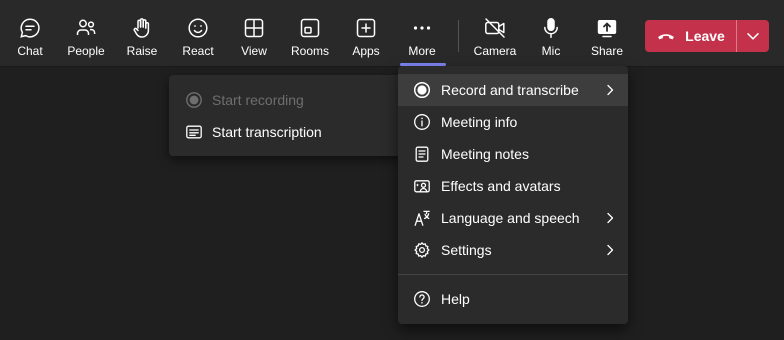 This screenshot has width=784, height=340. I want to click on menu-item-label: Meeting notes, so click(485, 154).